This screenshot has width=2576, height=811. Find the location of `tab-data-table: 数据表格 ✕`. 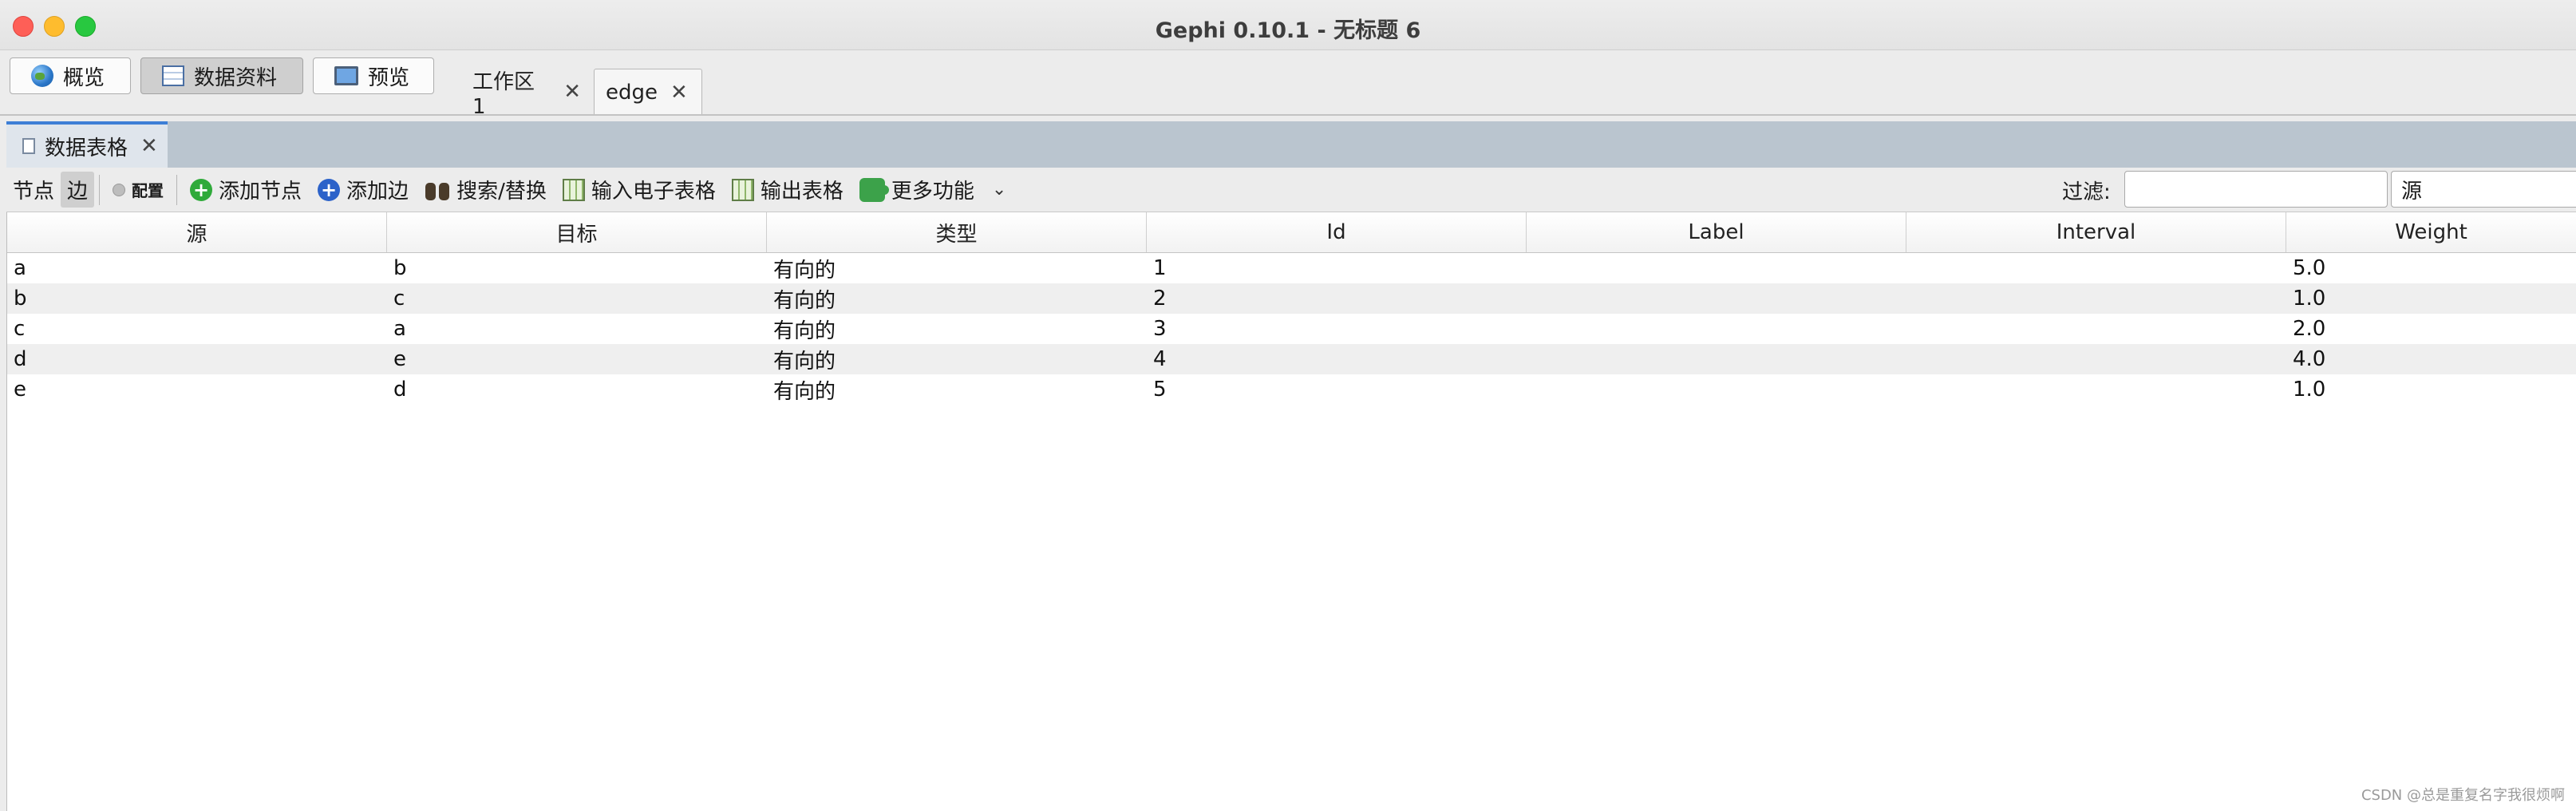

tab-data-table: 数据表格 ✕ is located at coordinates (87, 145).